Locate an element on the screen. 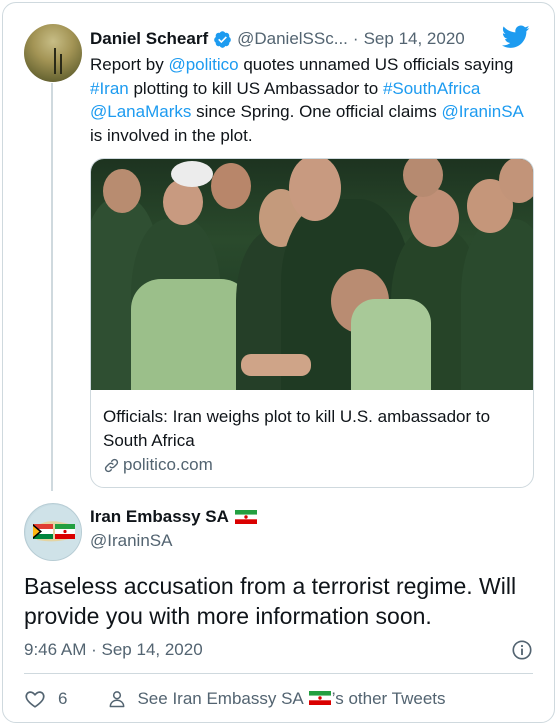 This screenshot has width=559, height=727. avatar-iran-embassy-sa is located at coordinates (53, 532).